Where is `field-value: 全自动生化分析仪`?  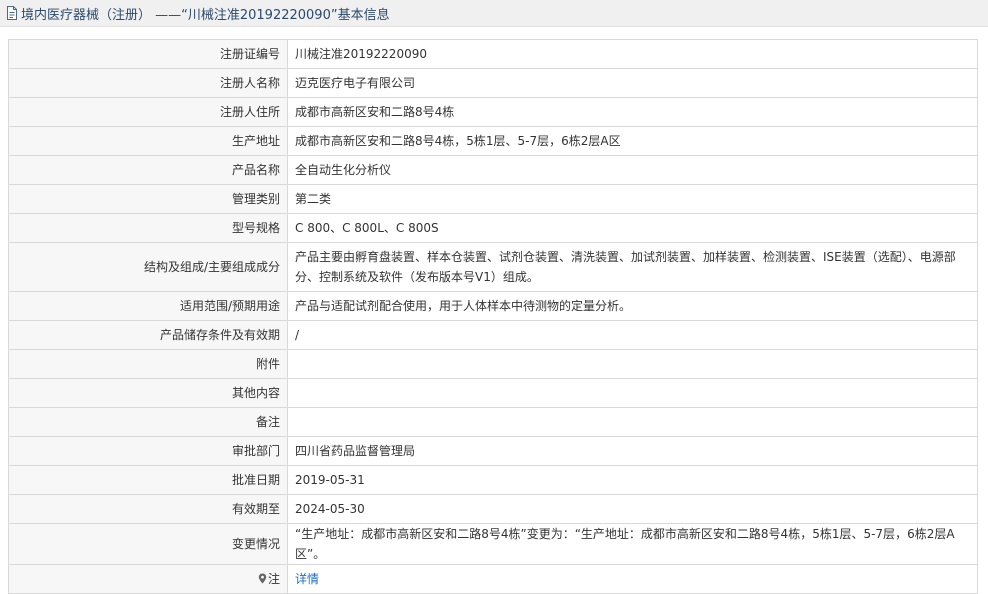 field-value: 全自动生化分析仪 is located at coordinates (632, 170).